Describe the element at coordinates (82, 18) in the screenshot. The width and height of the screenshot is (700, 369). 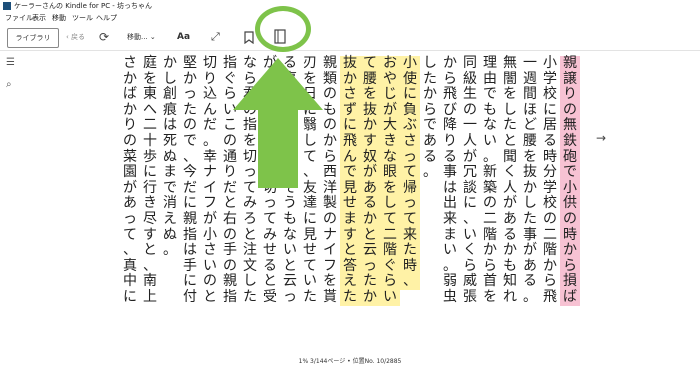
I see `menu-tools: ツール` at that location.